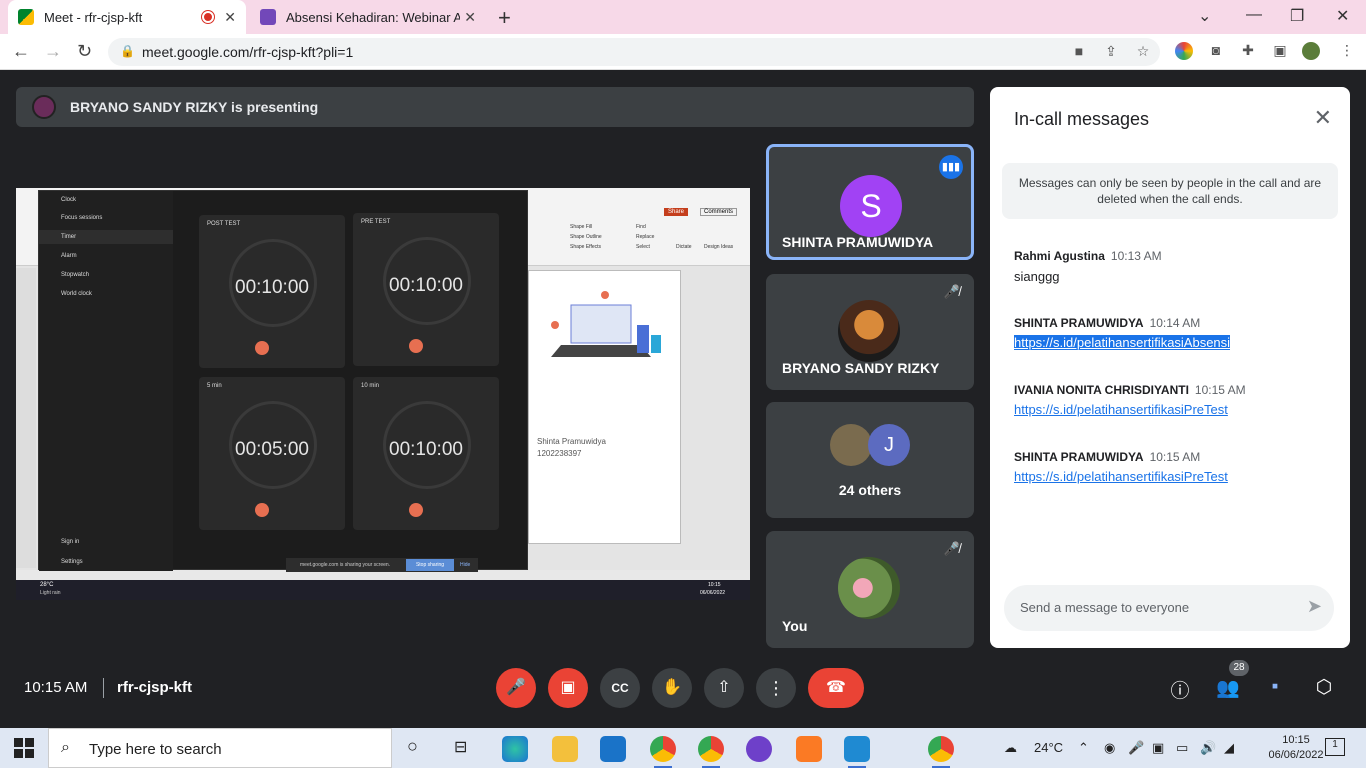 The height and width of the screenshot is (768, 1366). I want to click on more-options-button: ⋮, so click(776, 688).